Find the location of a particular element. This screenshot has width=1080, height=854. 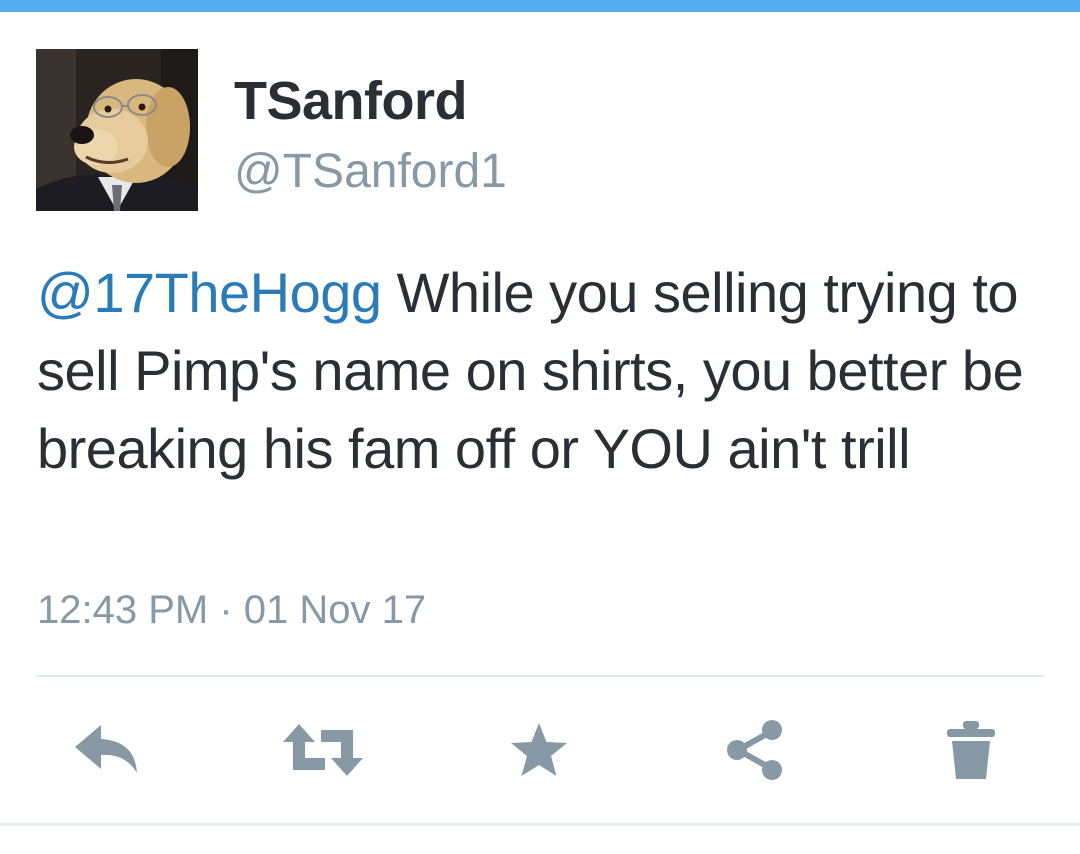

retweet-button is located at coordinates (323, 750).